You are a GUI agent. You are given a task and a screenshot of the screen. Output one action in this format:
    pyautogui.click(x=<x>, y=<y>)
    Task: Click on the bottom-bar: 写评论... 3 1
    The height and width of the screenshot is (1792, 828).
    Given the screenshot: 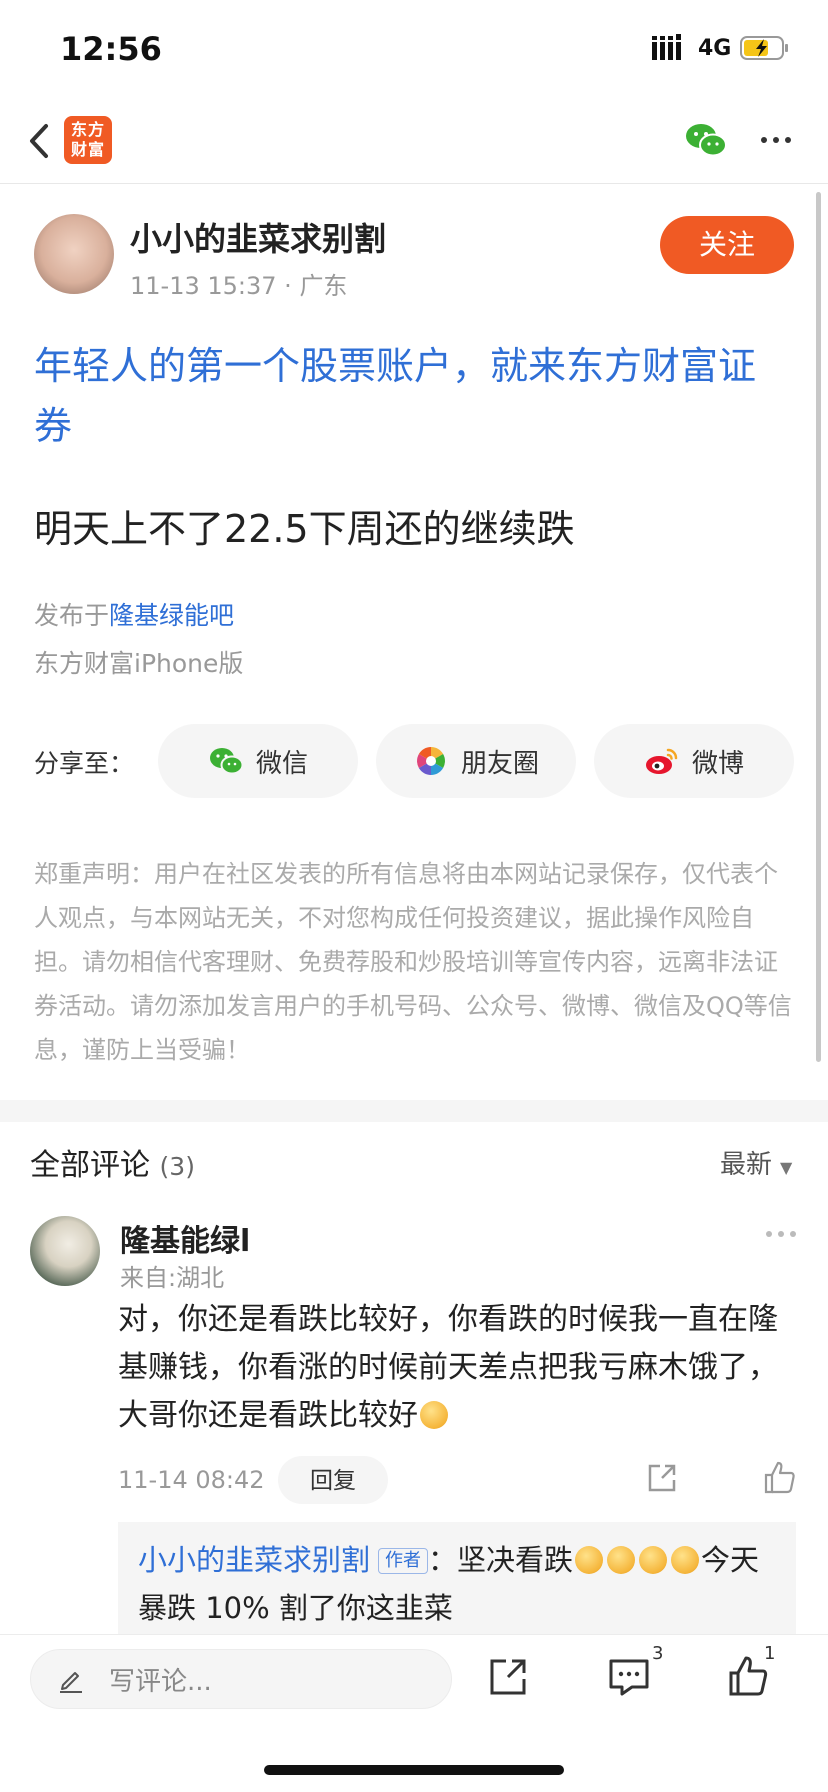 What is the action you would take?
    pyautogui.click(x=414, y=1713)
    